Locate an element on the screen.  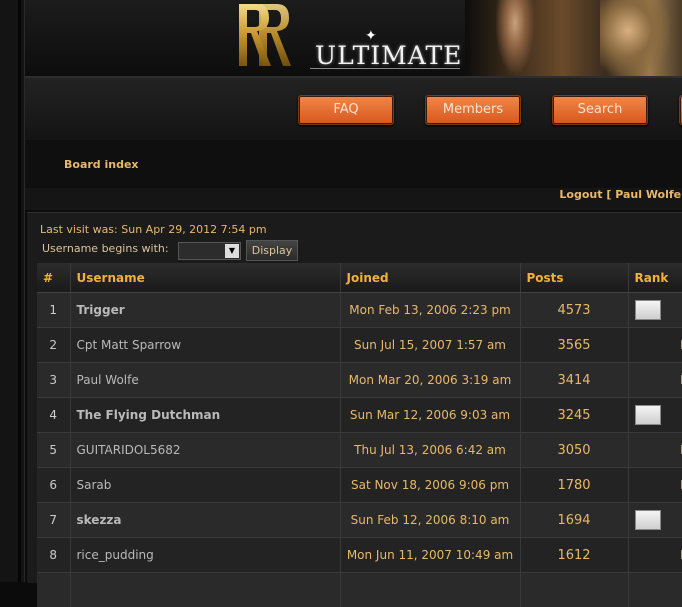
column-header-joined: Joined is located at coordinates (430, 278).